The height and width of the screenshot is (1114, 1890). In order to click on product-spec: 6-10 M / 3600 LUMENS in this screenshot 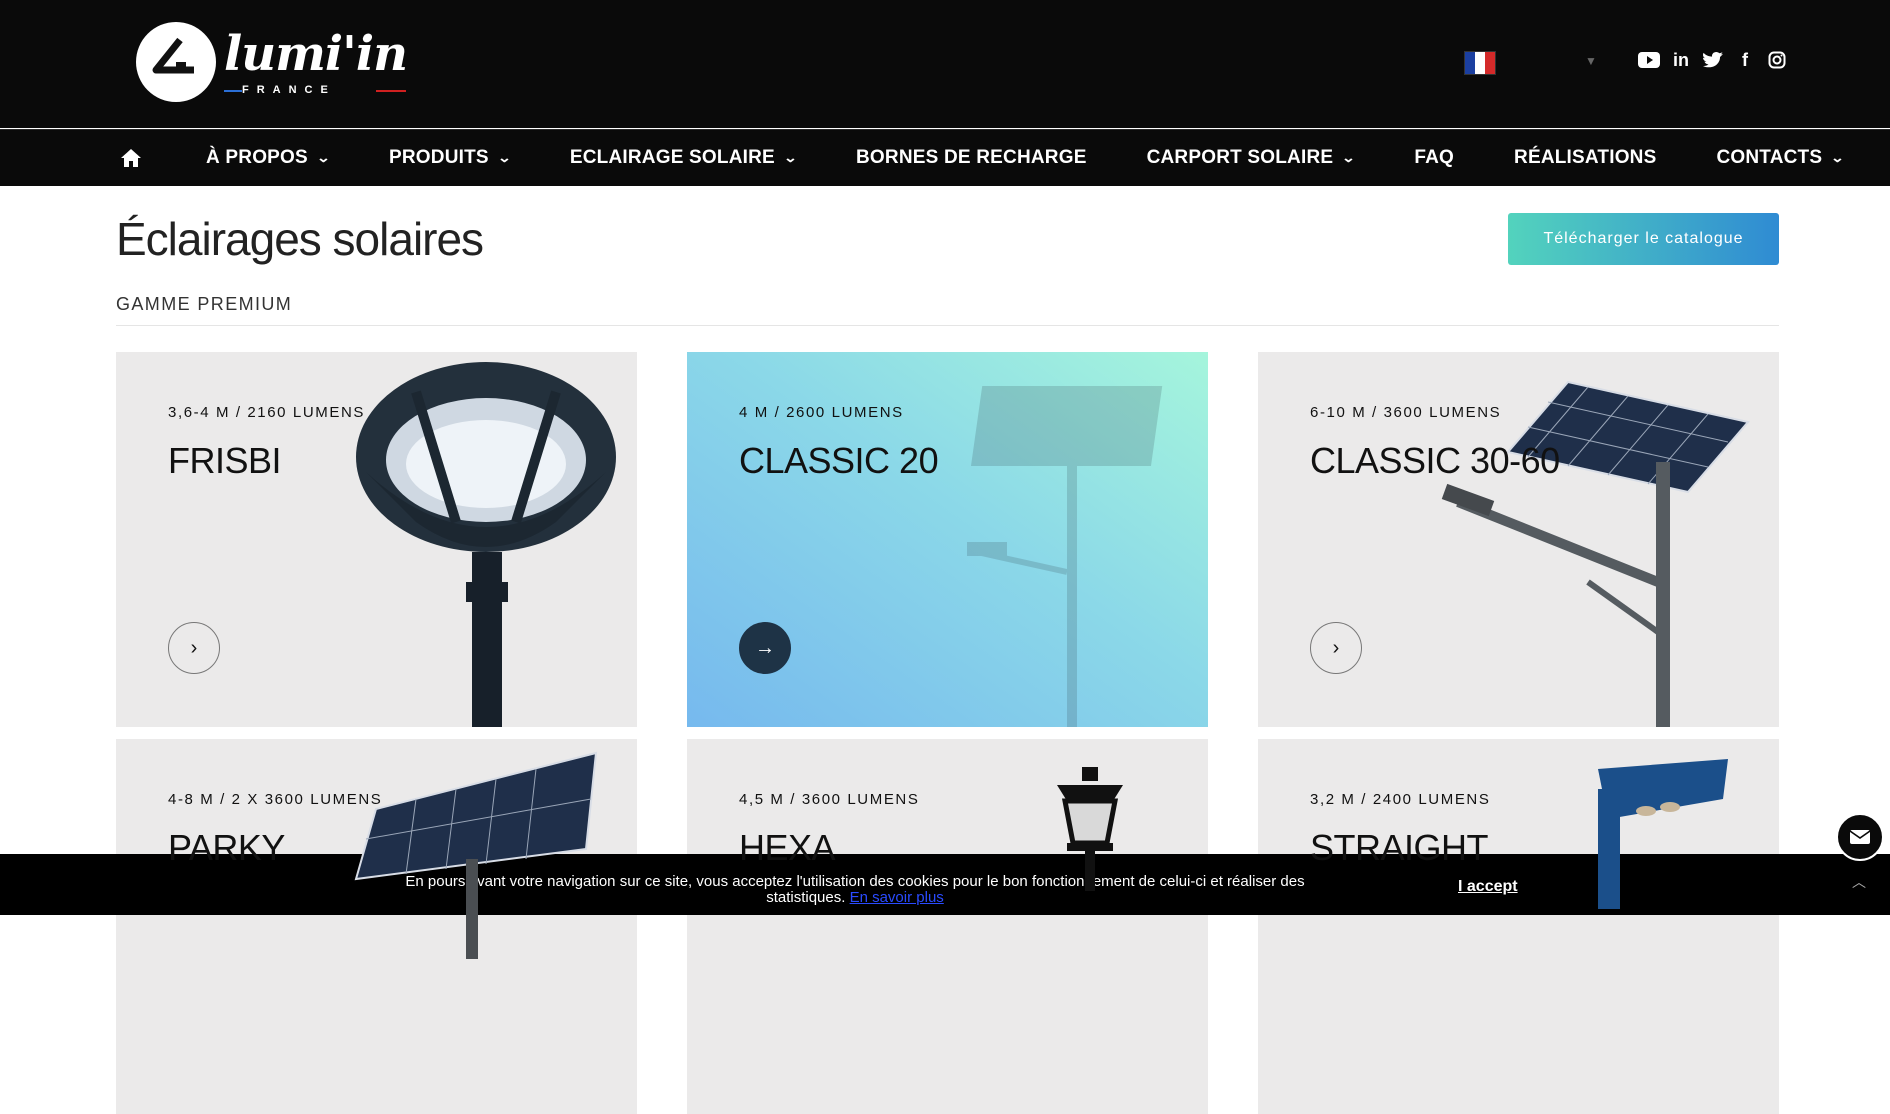, I will do `click(1406, 412)`.